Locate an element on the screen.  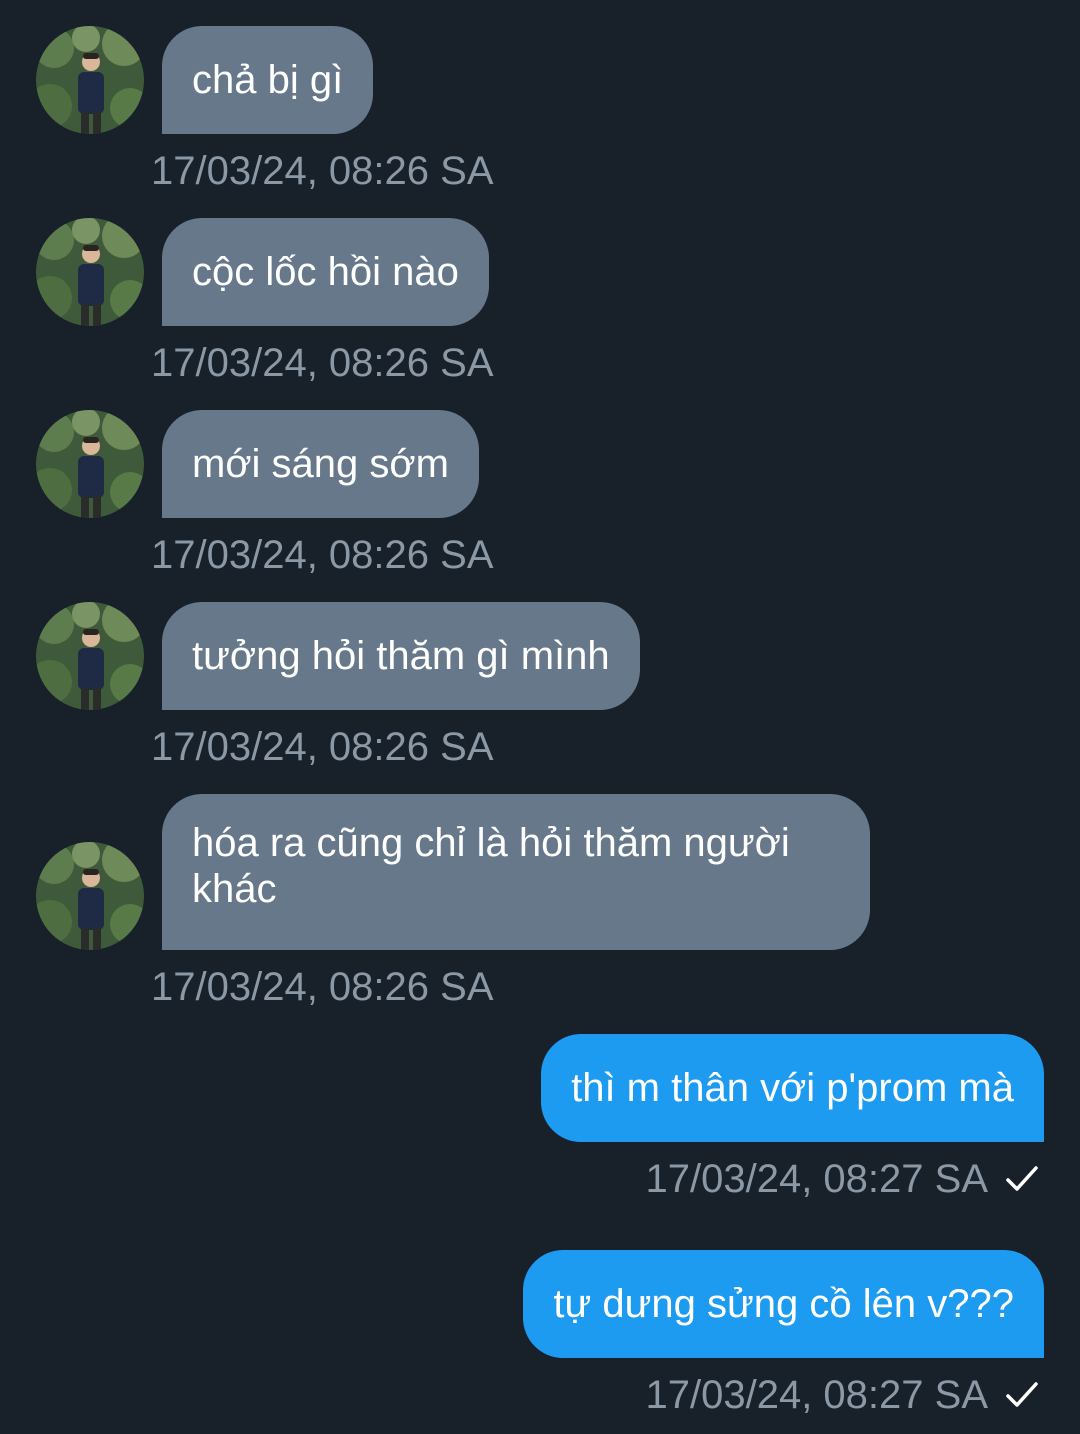
message-bubble: mới sáng sớm is located at coordinates (320, 464).